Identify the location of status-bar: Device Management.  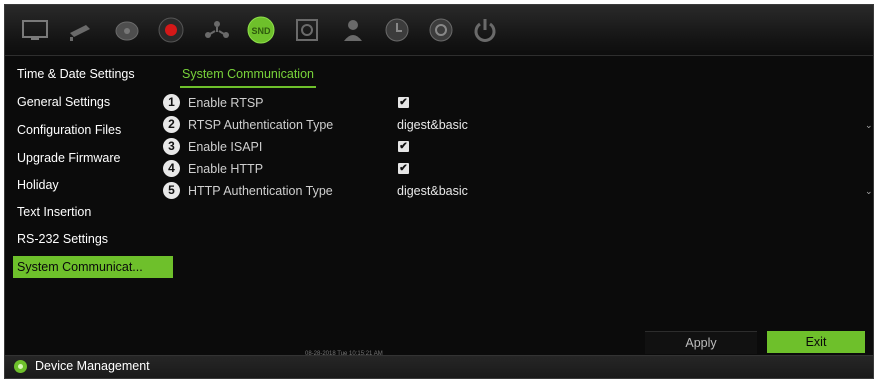
(439, 366).